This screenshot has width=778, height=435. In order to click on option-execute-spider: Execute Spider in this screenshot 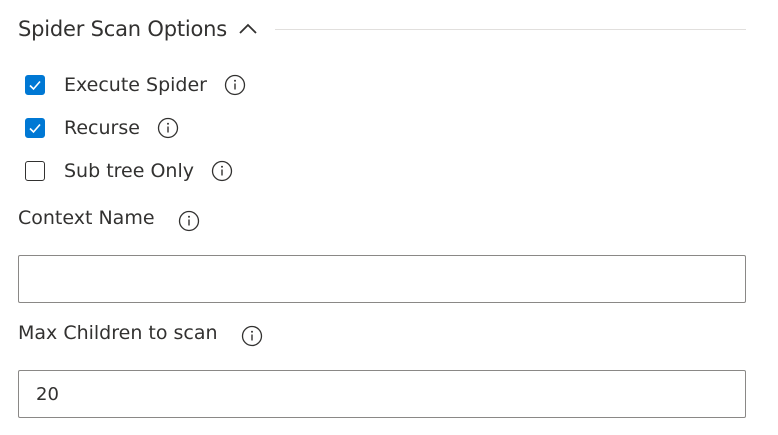, I will do `click(135, 85)`.